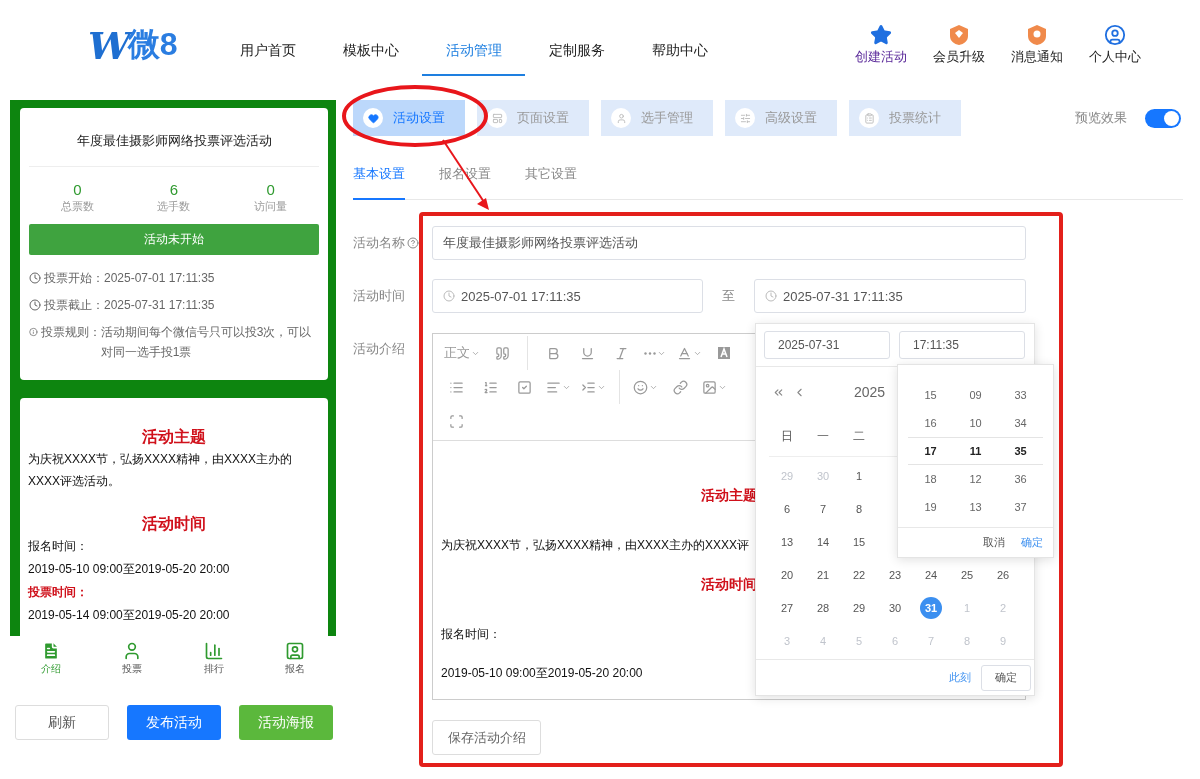 The width and height of the screenshot is (1200, 779). Describe the element at coordinates (930, 479) in the screenshot. I see `time-option: 18` at that location.